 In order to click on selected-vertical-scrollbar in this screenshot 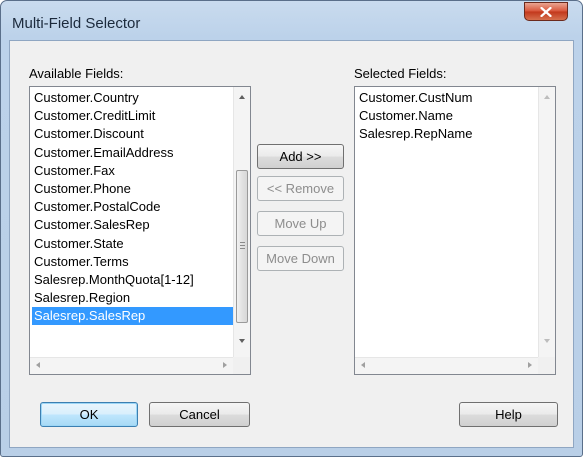, I will do `click(546, 222)`.